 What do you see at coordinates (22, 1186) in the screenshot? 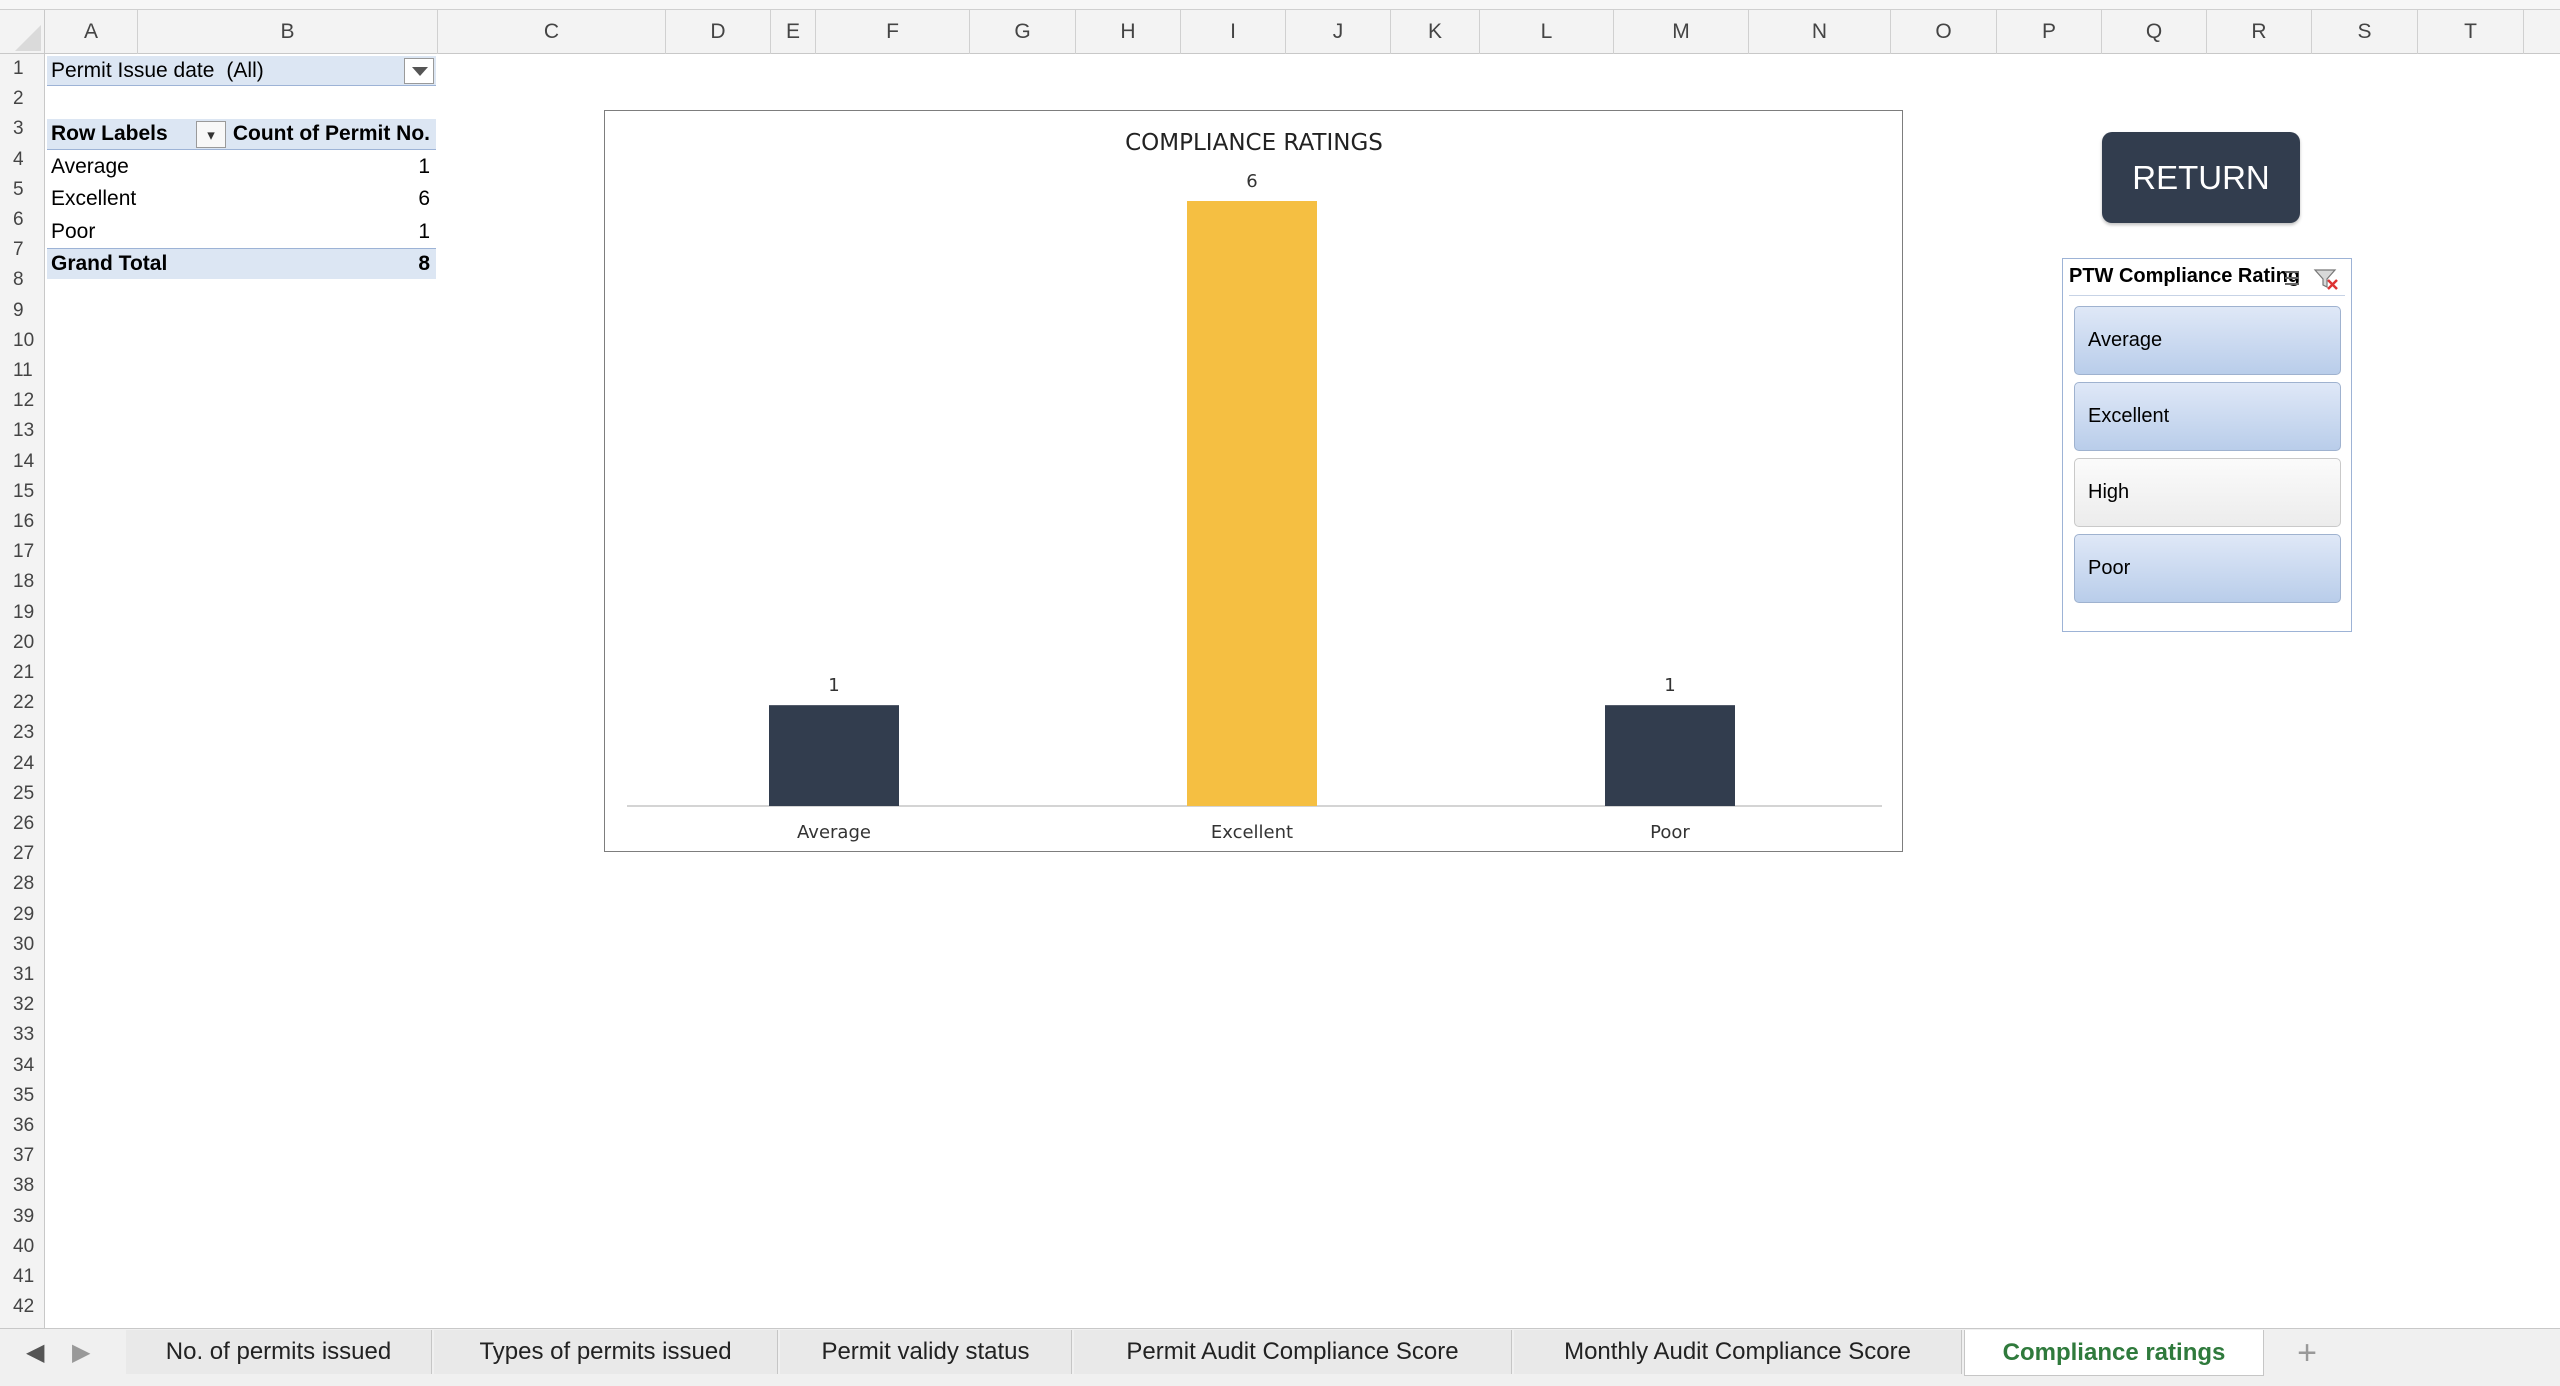
I see `row-header: 38` at bounding box center [22, 1186].